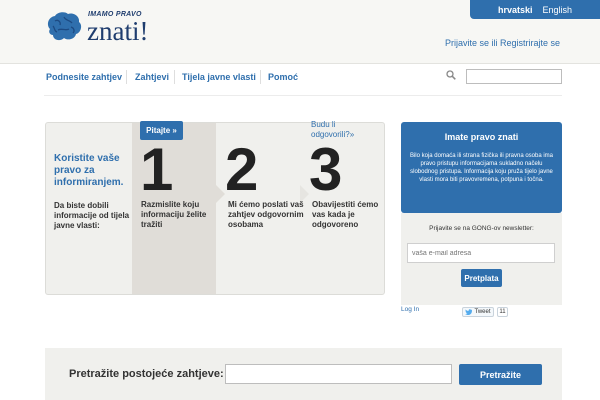 Image resolution: width=600 pixels, height=400 pixels. What do you see at coordinates (342, 130) in the screenshot?
I see `answered-link: Budu li odgovorili?»` at bounding box center [342, 130].